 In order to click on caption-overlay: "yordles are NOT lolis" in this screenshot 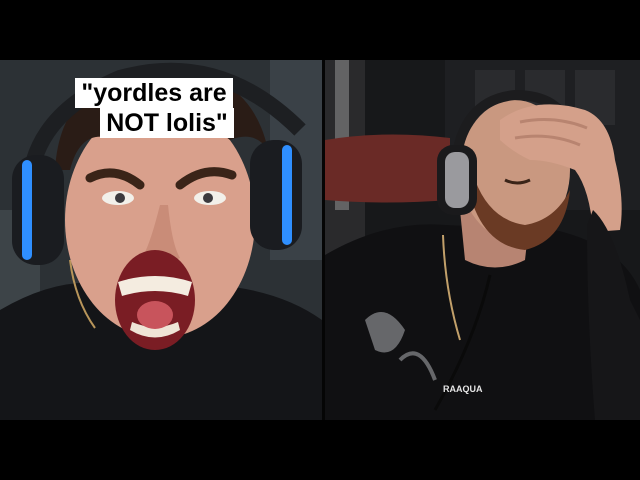, I will do `click(161, 108)`.